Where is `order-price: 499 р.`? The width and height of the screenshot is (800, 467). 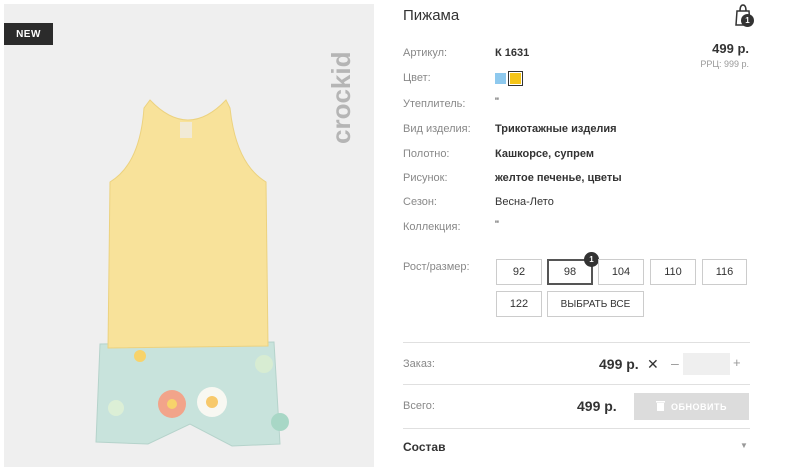
order-price: 499 р. is located at coordinates (619, 364).